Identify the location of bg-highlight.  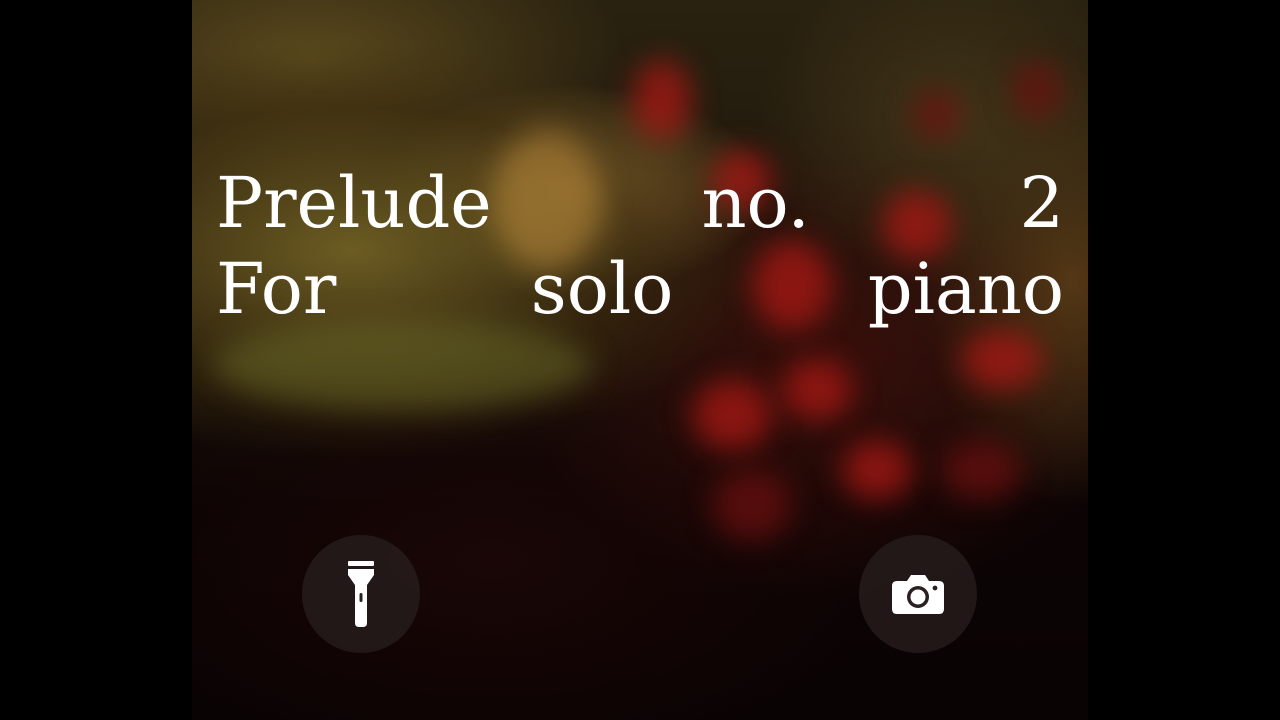
(402, 365).